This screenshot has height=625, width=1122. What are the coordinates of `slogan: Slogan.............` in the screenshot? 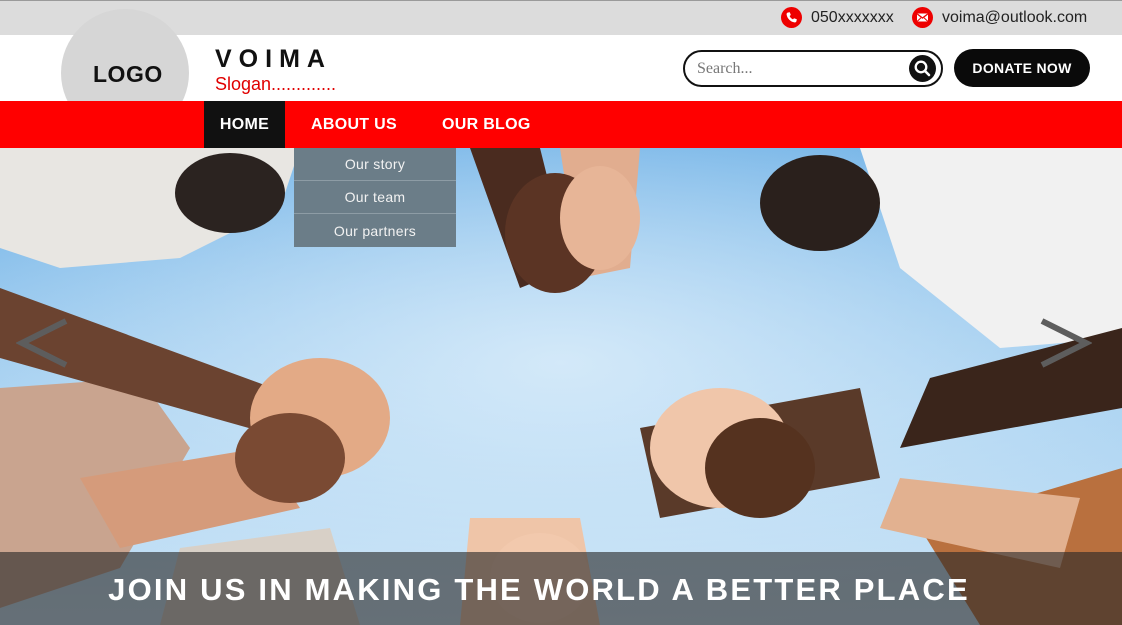 It's located at (276, 84).